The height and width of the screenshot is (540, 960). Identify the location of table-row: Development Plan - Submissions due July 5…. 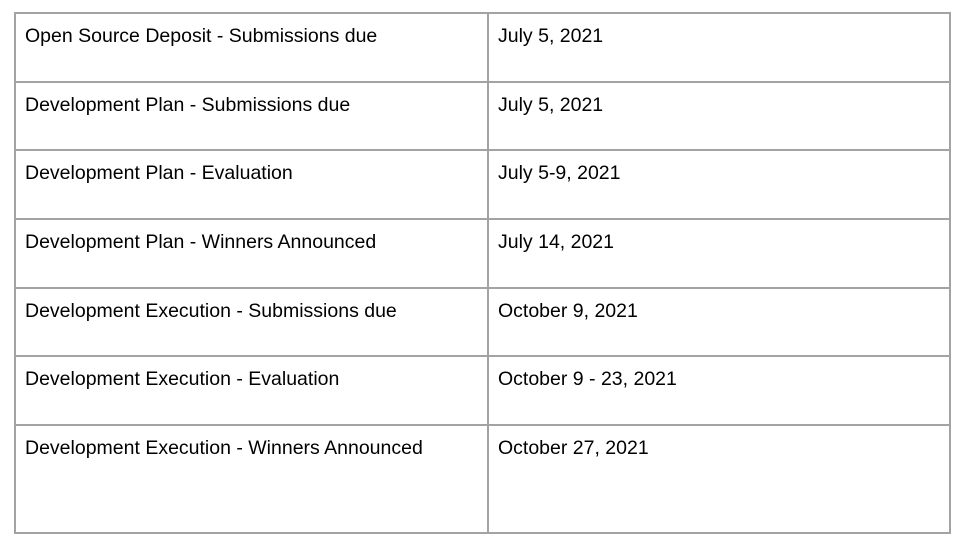
(482, 116).